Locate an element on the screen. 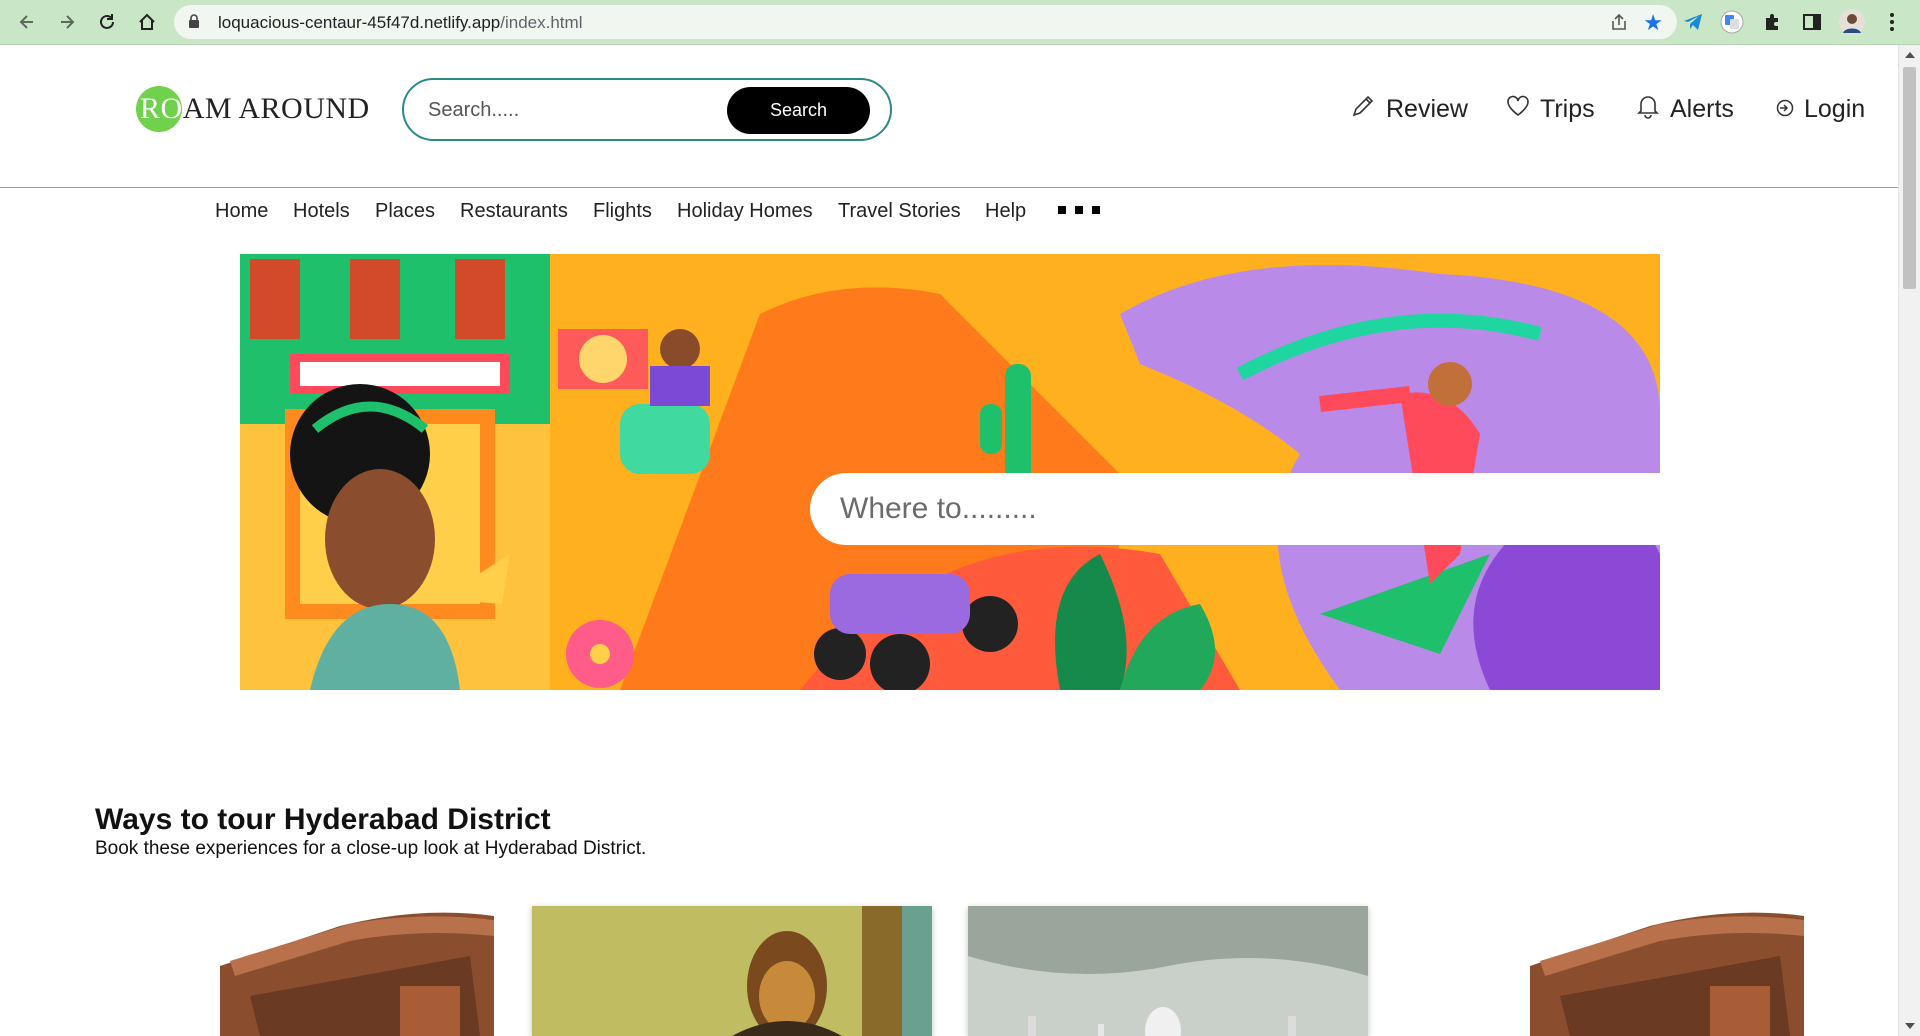  trips-label: Trips is located at coordinates (1567, 108).